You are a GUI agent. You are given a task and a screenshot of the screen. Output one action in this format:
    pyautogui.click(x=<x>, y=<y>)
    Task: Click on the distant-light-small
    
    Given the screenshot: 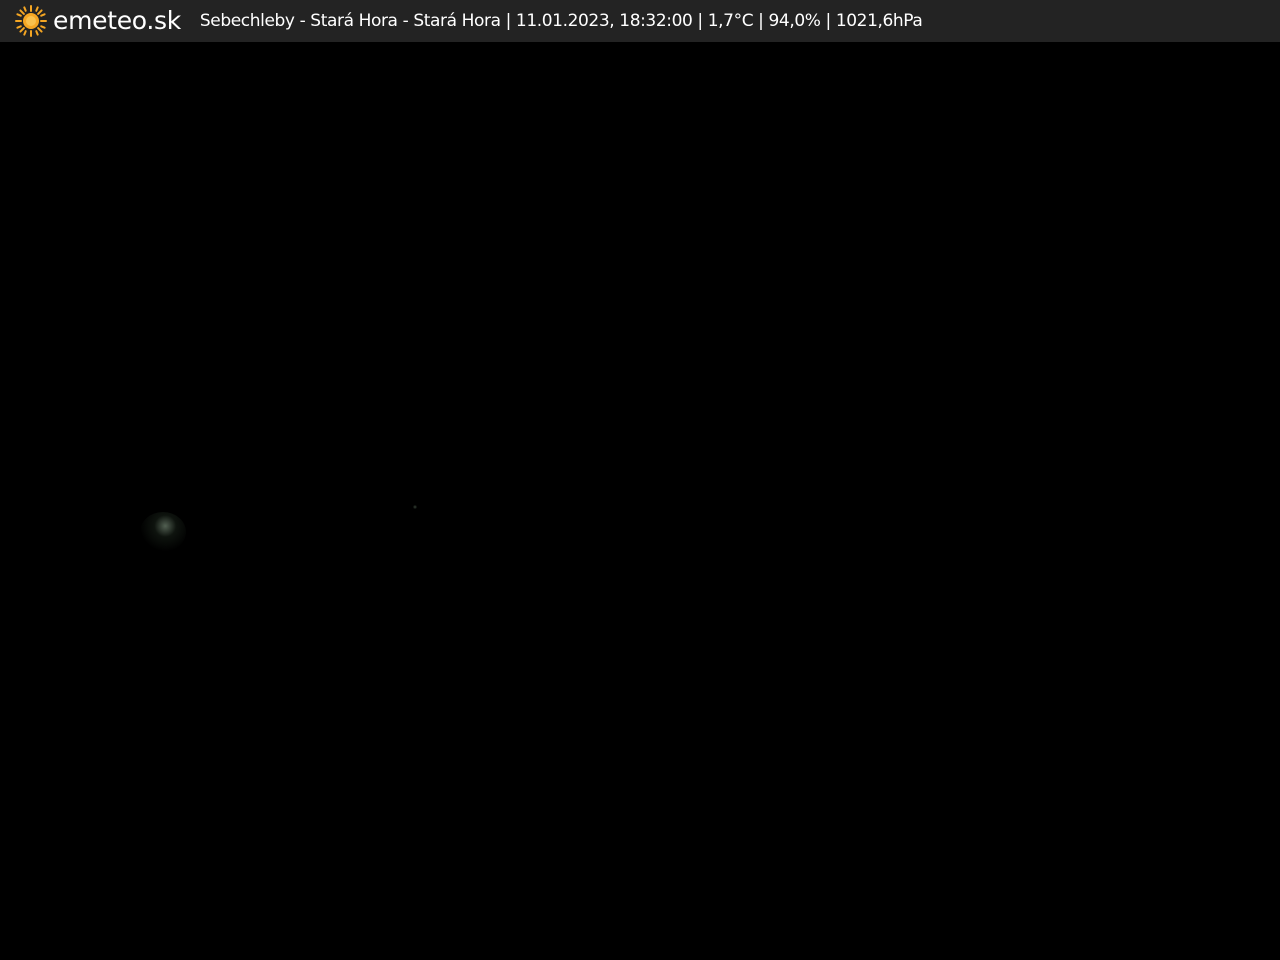 What is the action you would take?
    pyautogui.click(x=415, y=507)
    